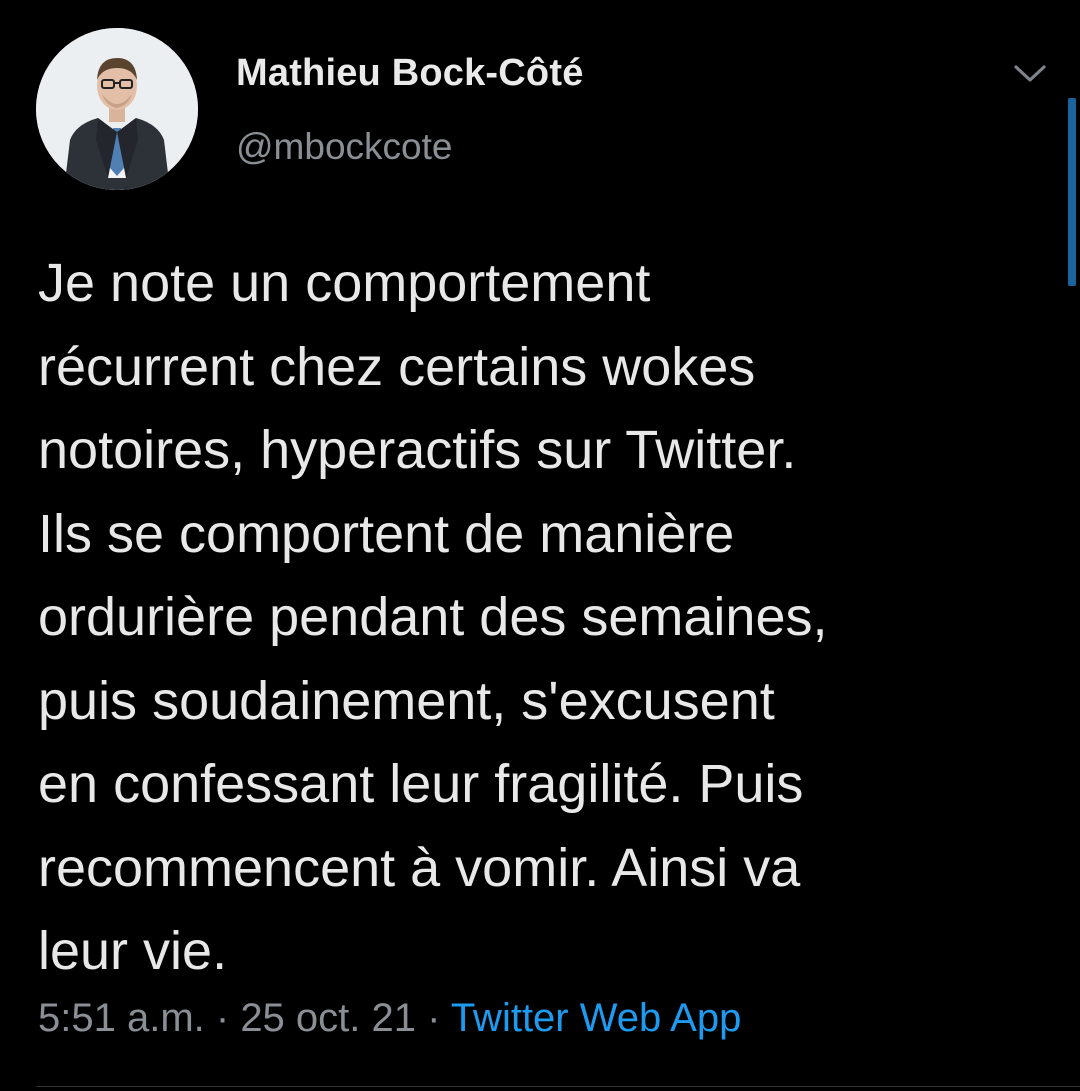 The image size is (1080, 1091). Describe the element at coordinates (417, 450) in the screenshot. I see `tweet-text-line: notoires, hyperactifs sur Twitter.` at that location.